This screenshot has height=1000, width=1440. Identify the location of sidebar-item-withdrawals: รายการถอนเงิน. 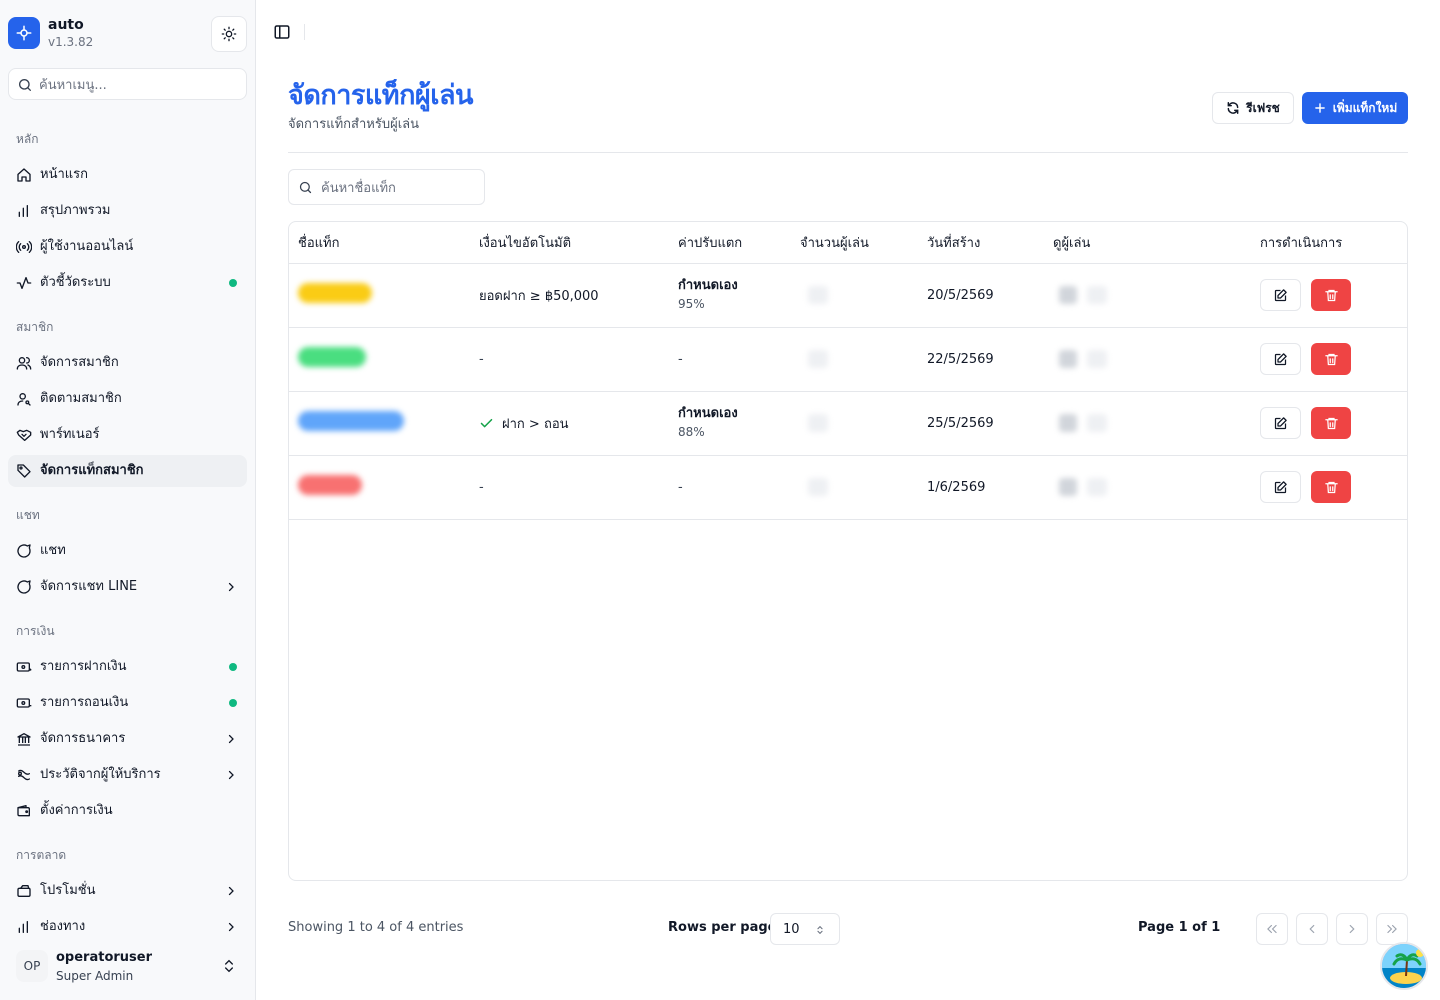
(127, 703).